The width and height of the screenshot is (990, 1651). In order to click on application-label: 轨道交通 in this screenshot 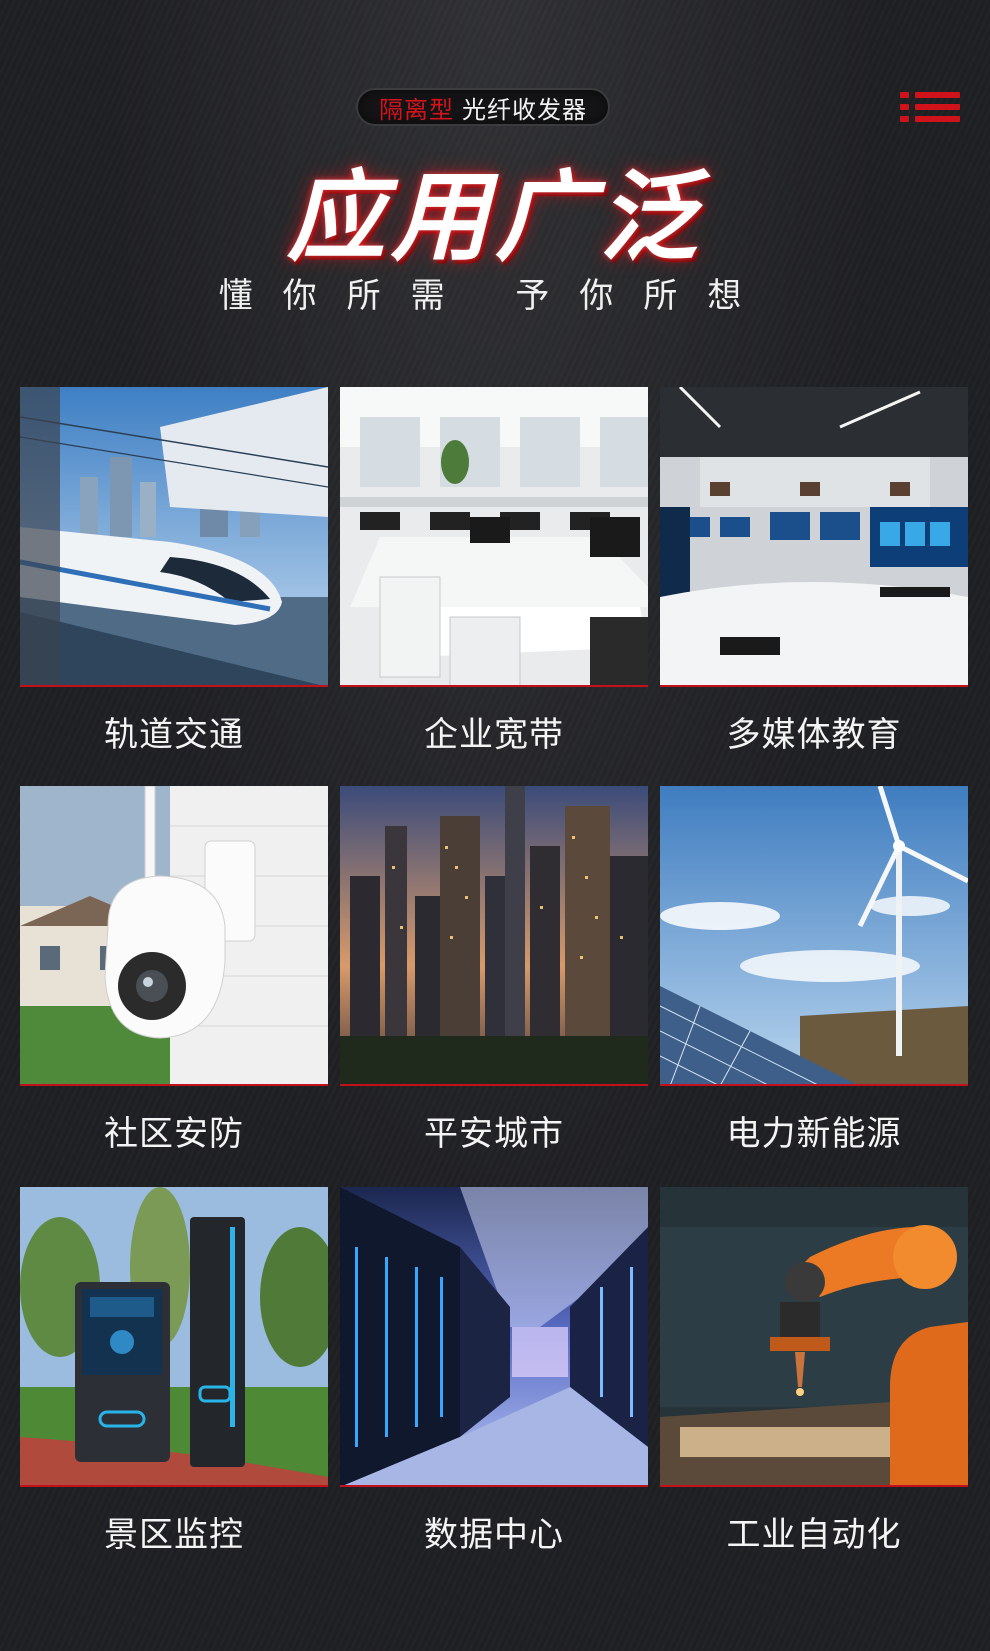, I will do `click(174, 735)`.